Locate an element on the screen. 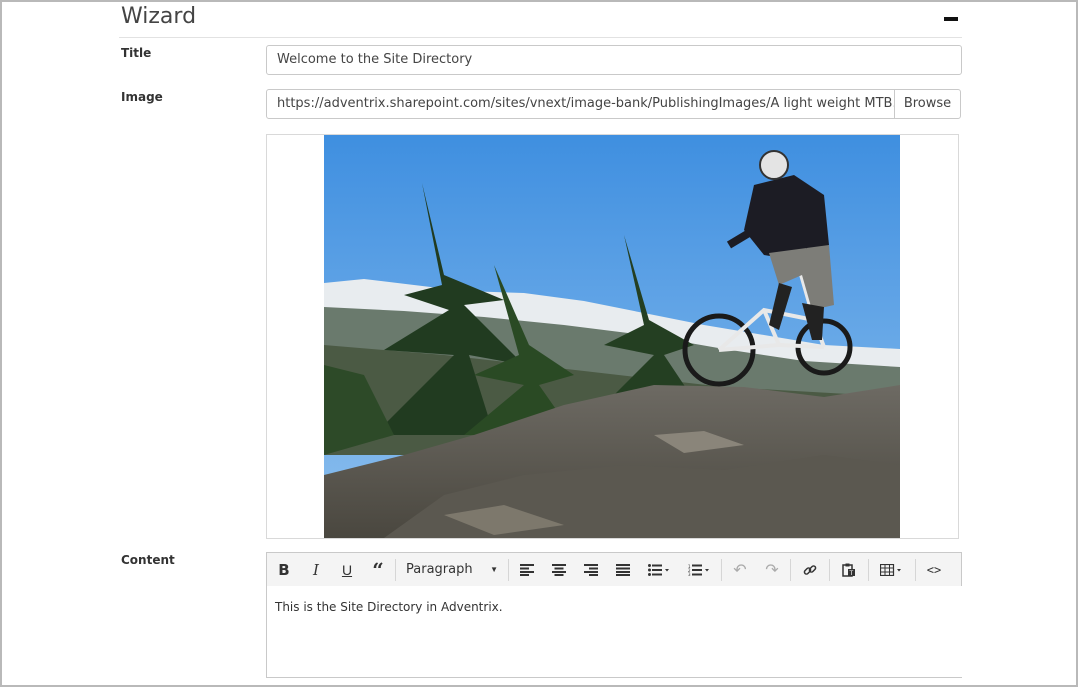 The height and width of the screenshot is (687, 1078). title-label: Title is located at coordinates (136, 53).